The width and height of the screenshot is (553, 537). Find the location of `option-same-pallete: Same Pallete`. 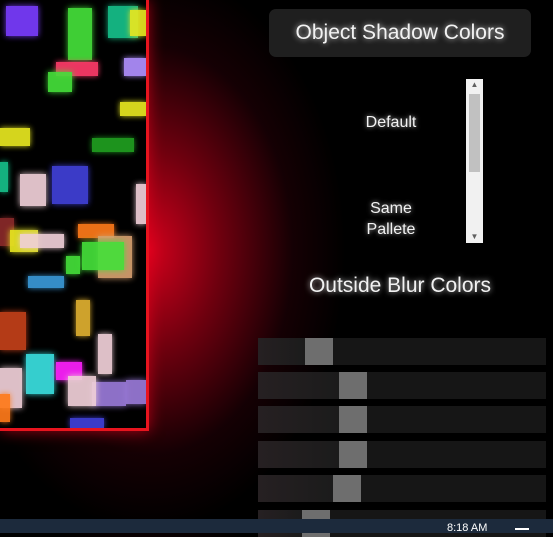

option-same-pallete: Same Pallete is located at coordinates (391, 208).